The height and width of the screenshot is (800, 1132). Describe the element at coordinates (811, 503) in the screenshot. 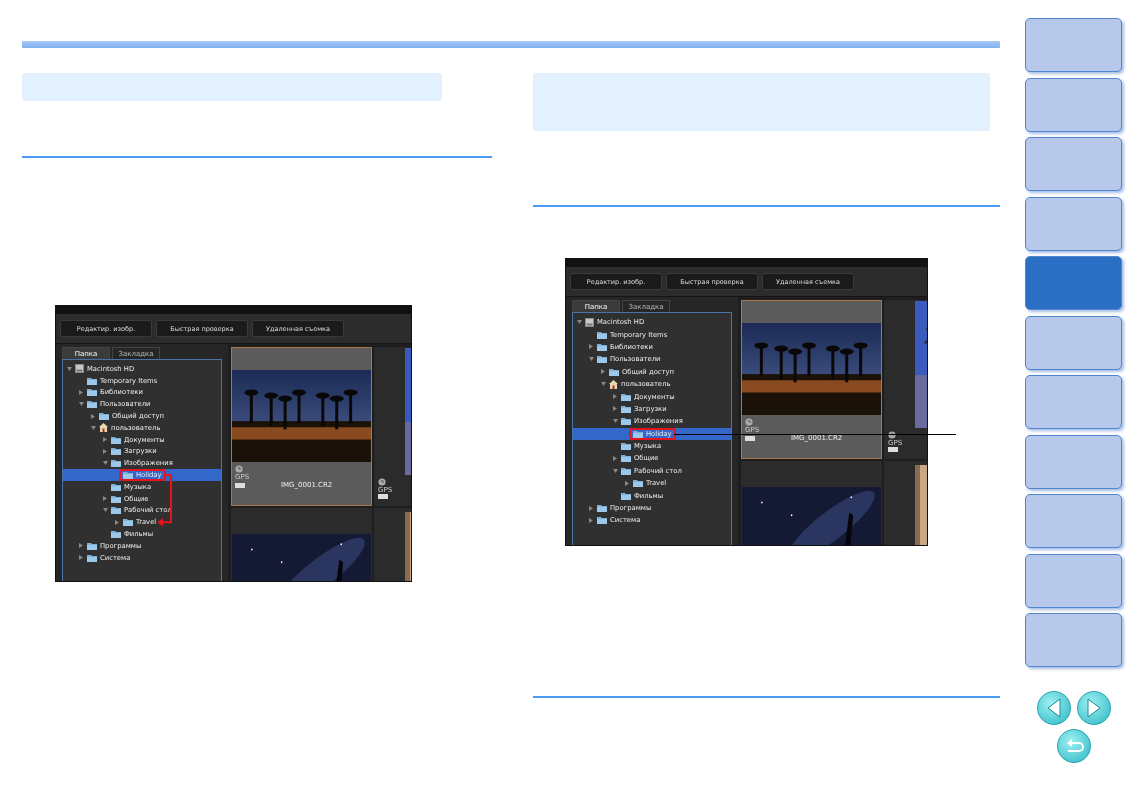

I see `thumbnail-card` at that location.